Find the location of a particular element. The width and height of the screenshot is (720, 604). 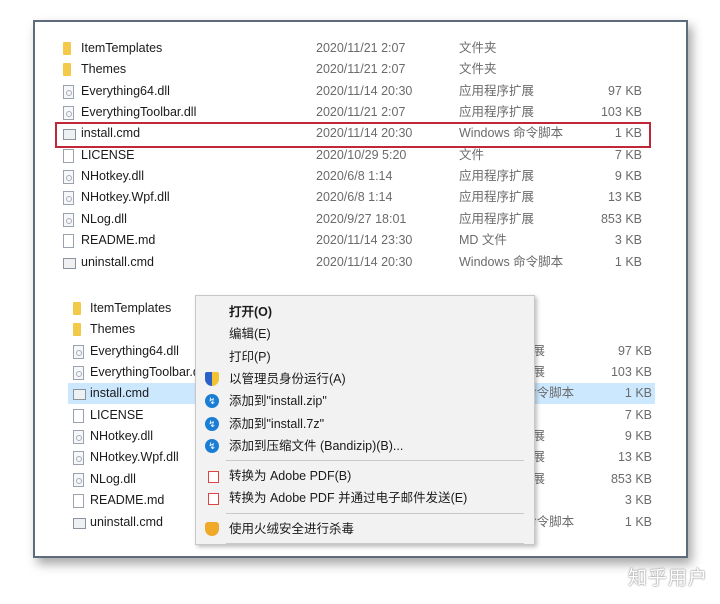

file-name: NHotkey.dll is located at coordinates (121, 436).